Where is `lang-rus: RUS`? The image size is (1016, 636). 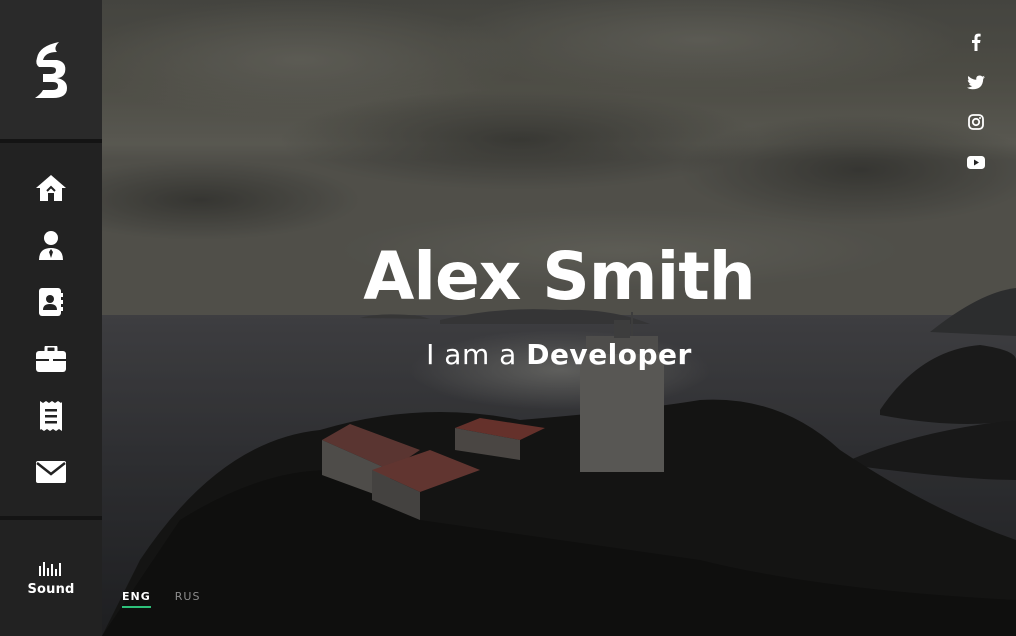
lang-rus: RUS is located at coordinates (188, 599).